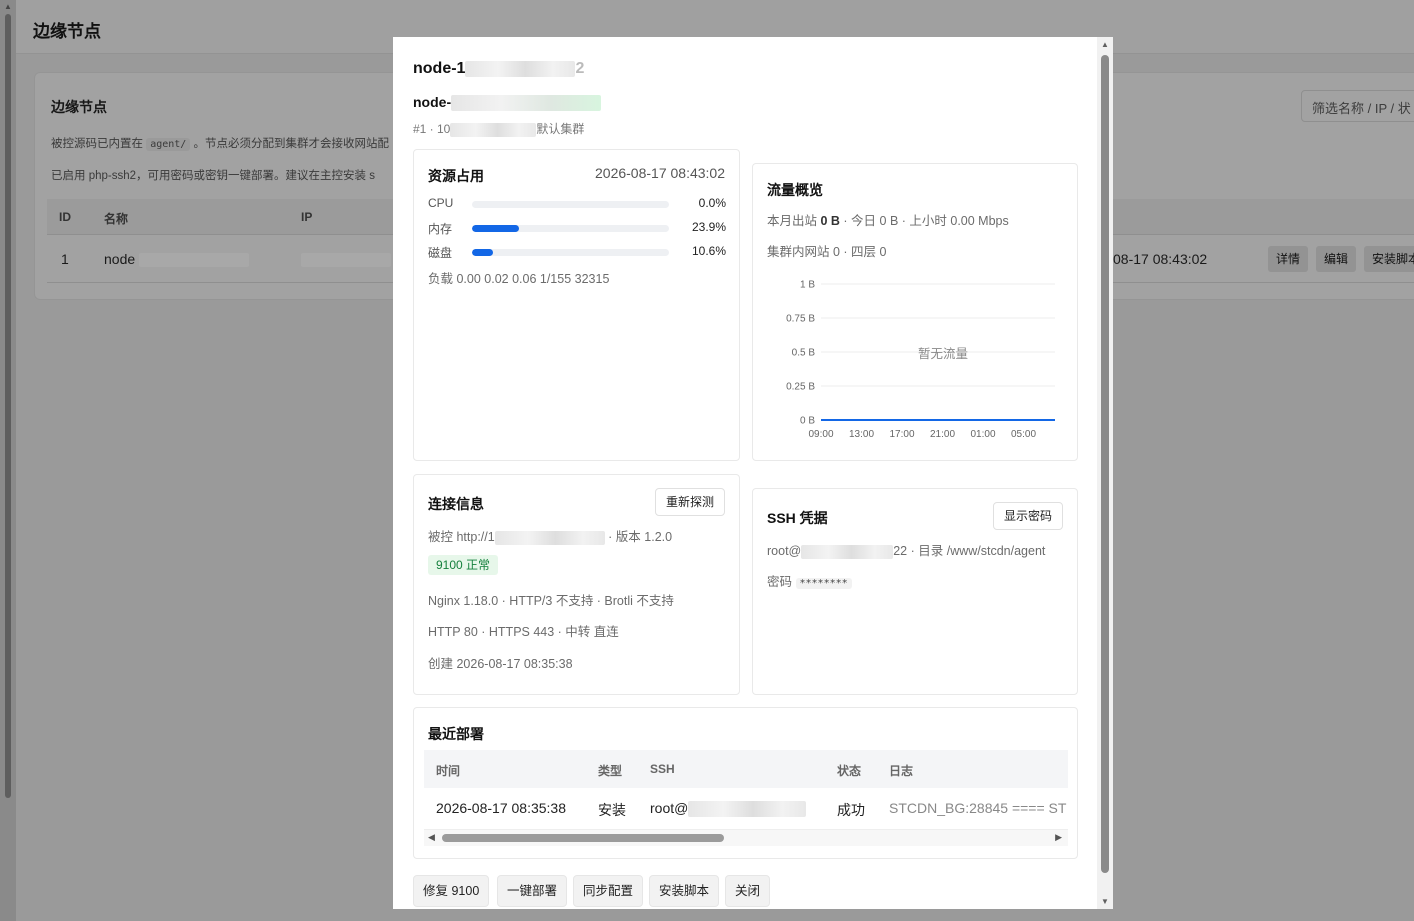 Image resolution: width=1414 pixels, height=921 pixels. Describe the element at coordinates (901, 771) in the screenshot. I see `col-log: 日志` at that location.